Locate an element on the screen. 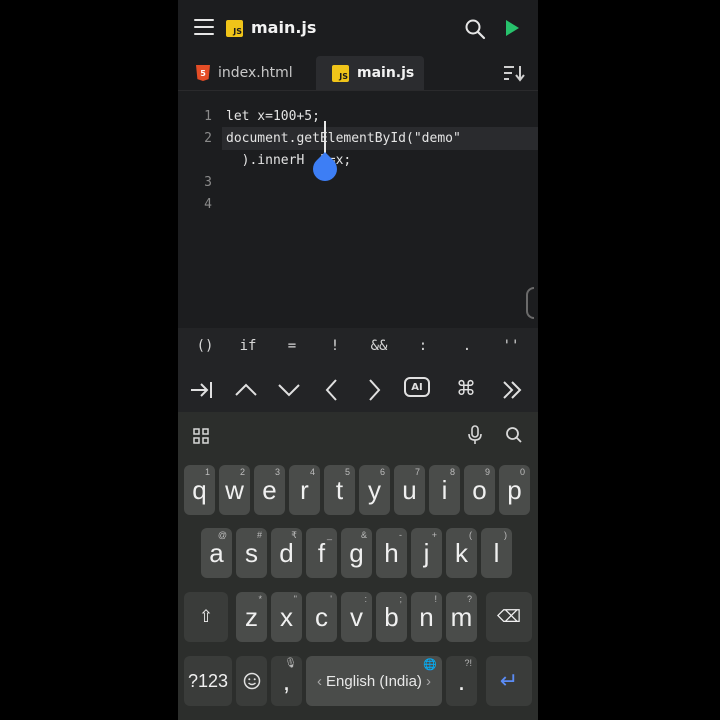  symbol-key: if is located at coordinates (248, 346).